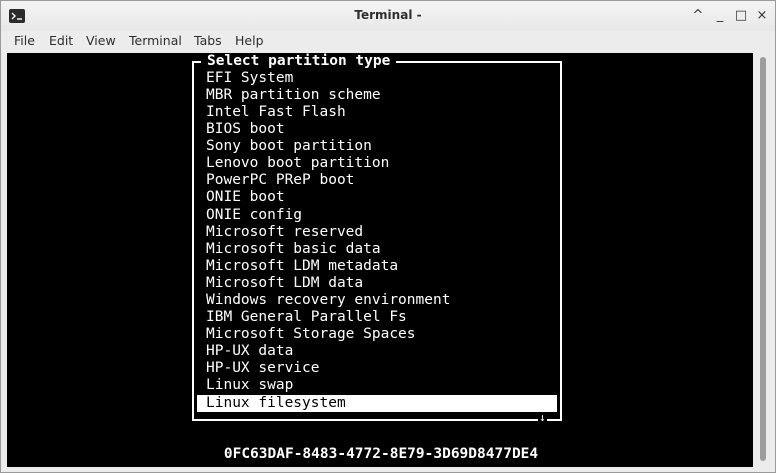 The width and height of the screenshot is (776, 473). Describe the element at coordinates (276, 403) in the screenshot. I see `partition-option-selected: Linux filesystem` at that location.